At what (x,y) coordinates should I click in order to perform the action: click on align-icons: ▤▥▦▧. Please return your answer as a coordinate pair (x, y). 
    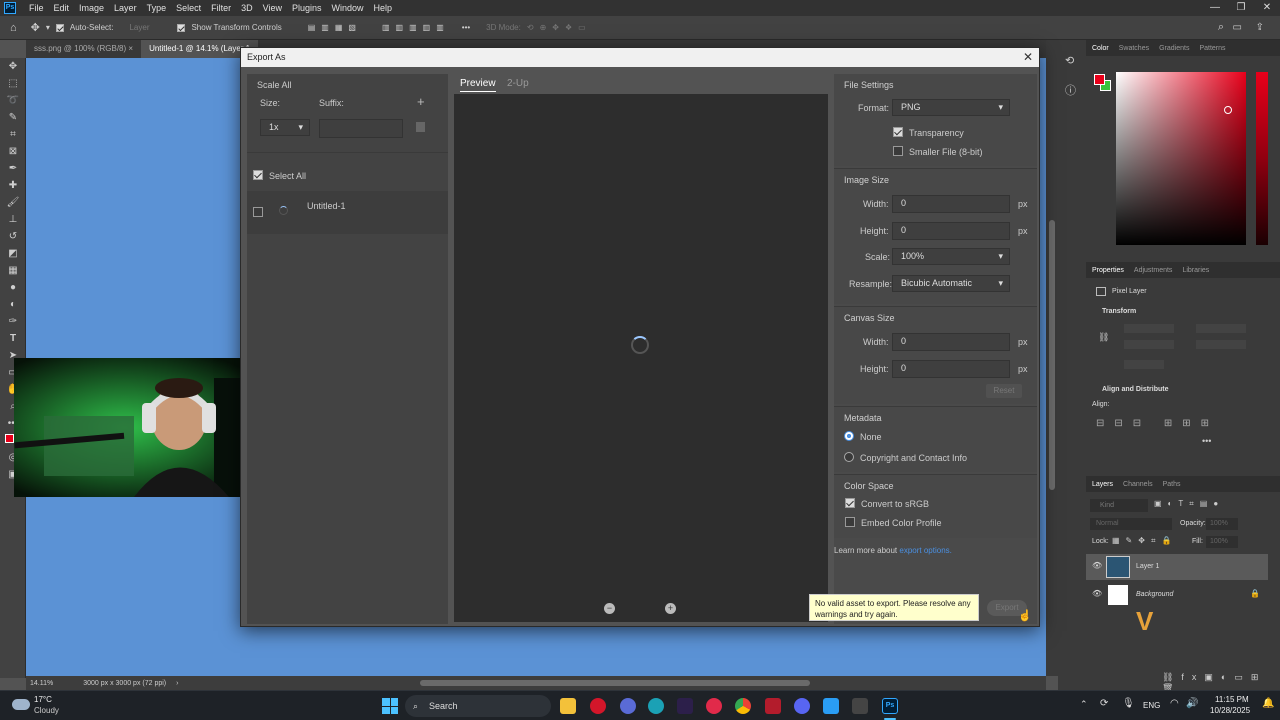
    Looking at the image, I should click on (335, 27).